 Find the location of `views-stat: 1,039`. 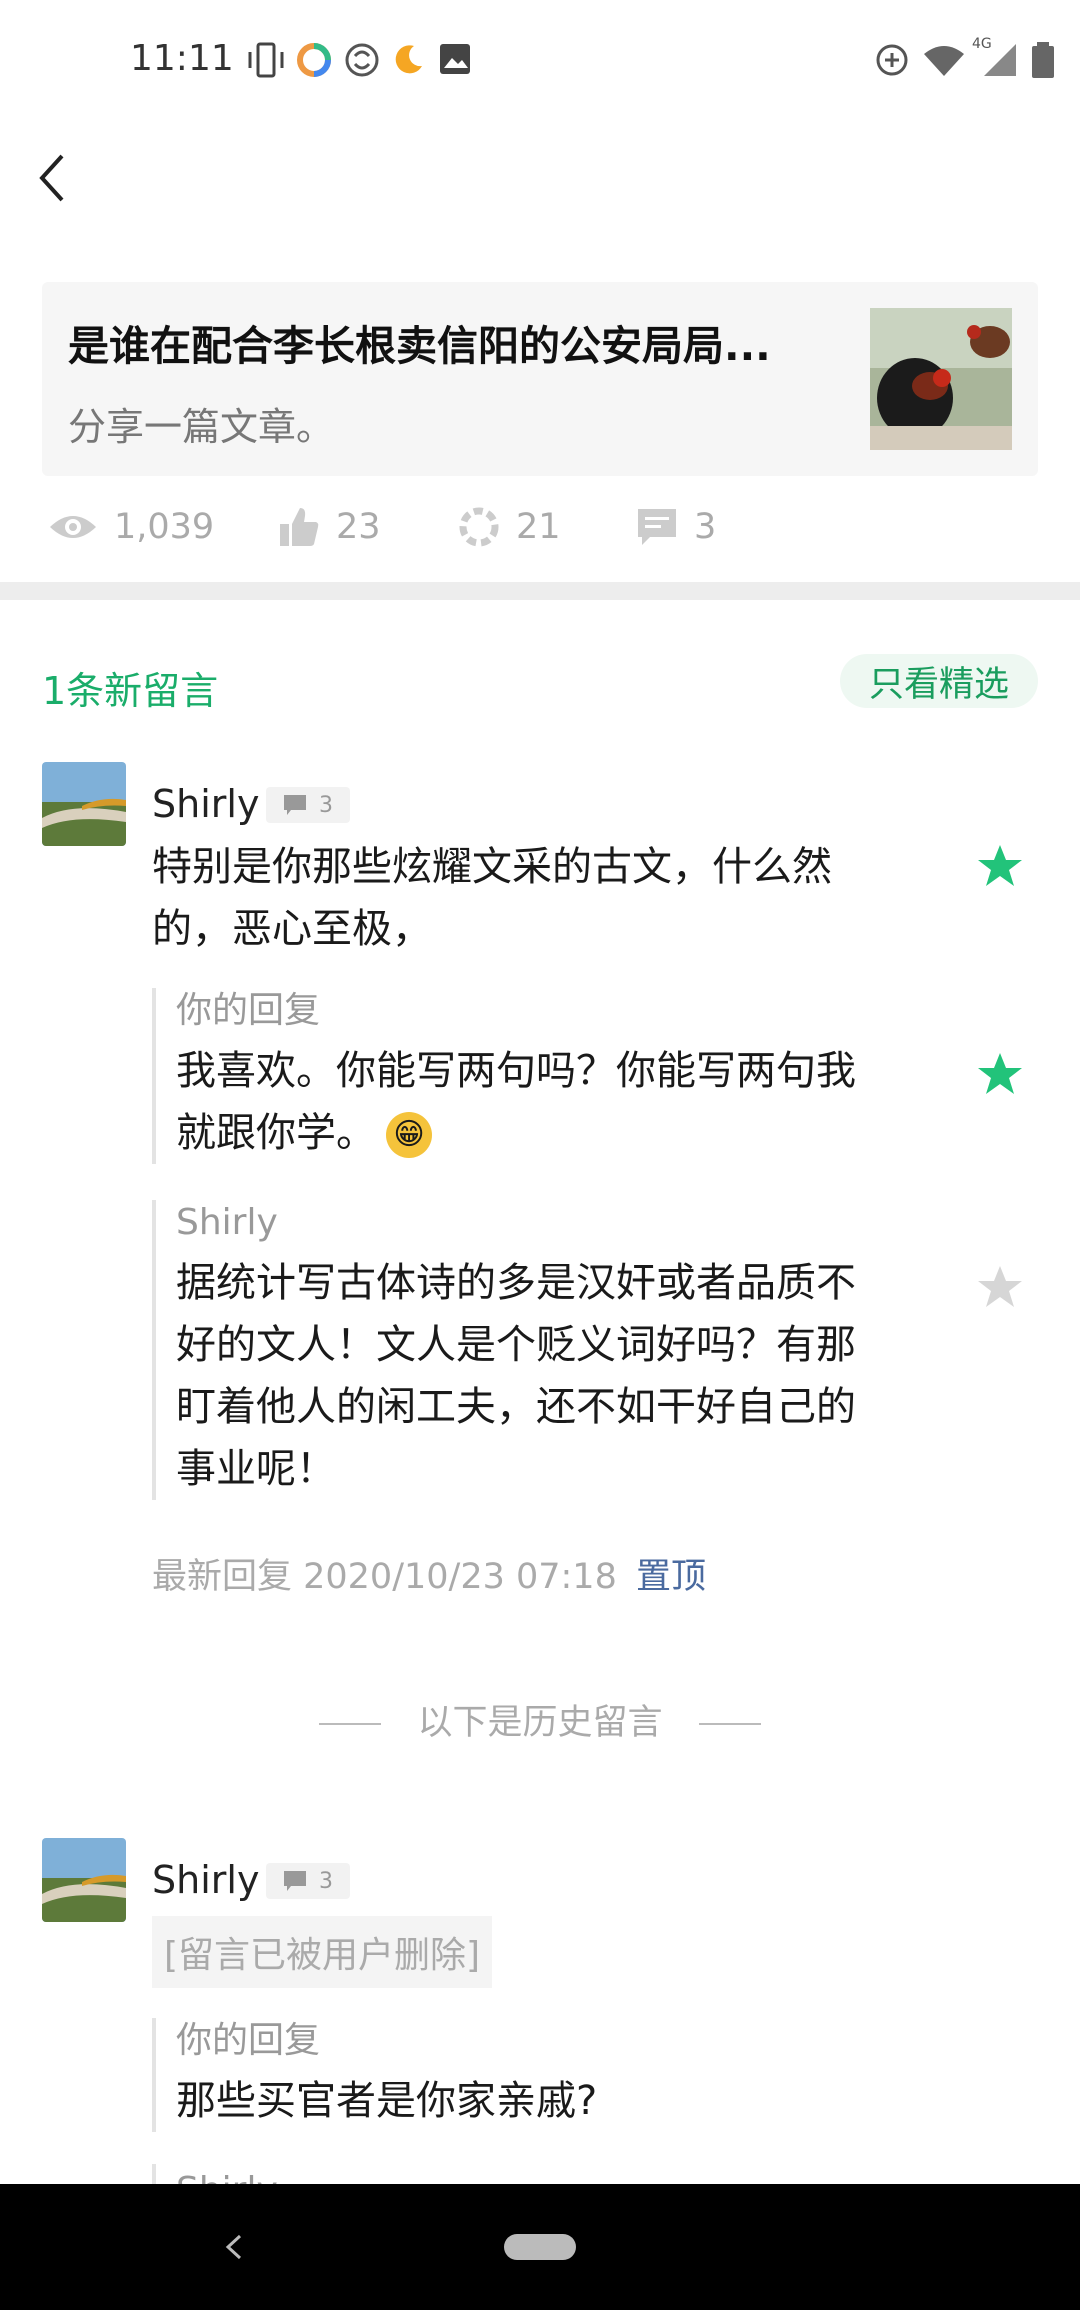

views-stat: 1,039 is located at coordinates (131, 527).